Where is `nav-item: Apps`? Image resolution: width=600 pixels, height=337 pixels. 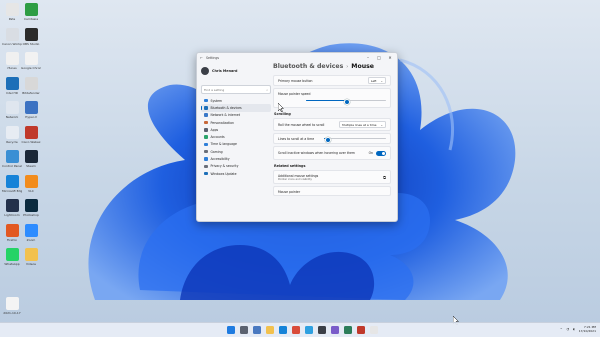 nav-item: Apps is located at coordinates (236, 129).